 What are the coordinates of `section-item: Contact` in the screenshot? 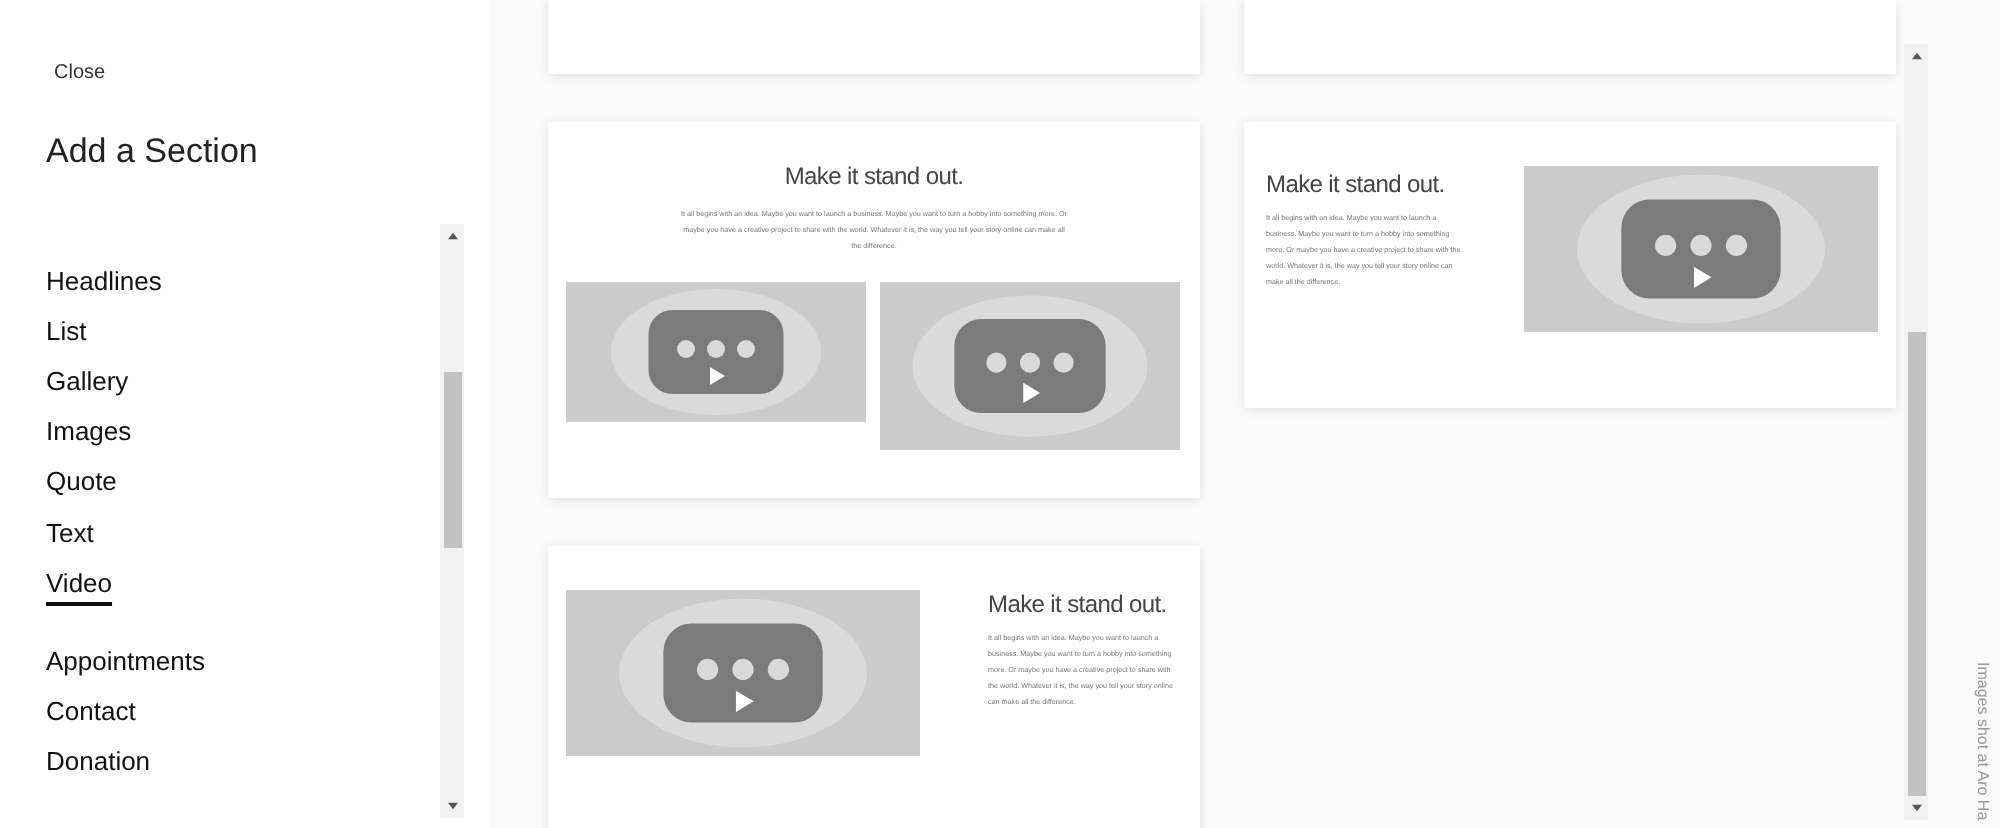 It's located at (91, 712).